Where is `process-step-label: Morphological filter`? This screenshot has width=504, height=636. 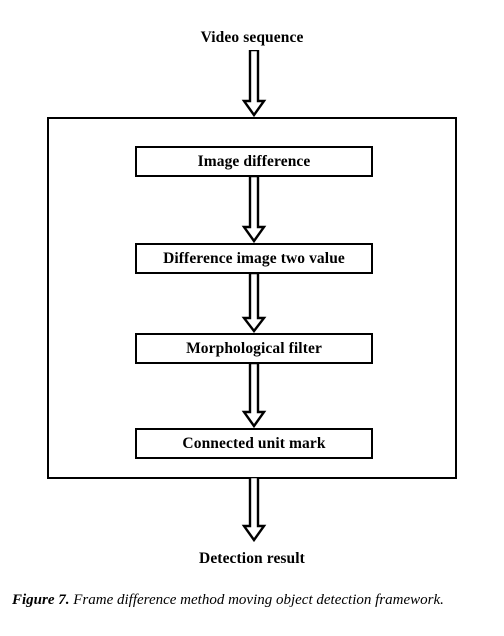
process-step-label: Morphological filter is located at coordinates (254, 348).